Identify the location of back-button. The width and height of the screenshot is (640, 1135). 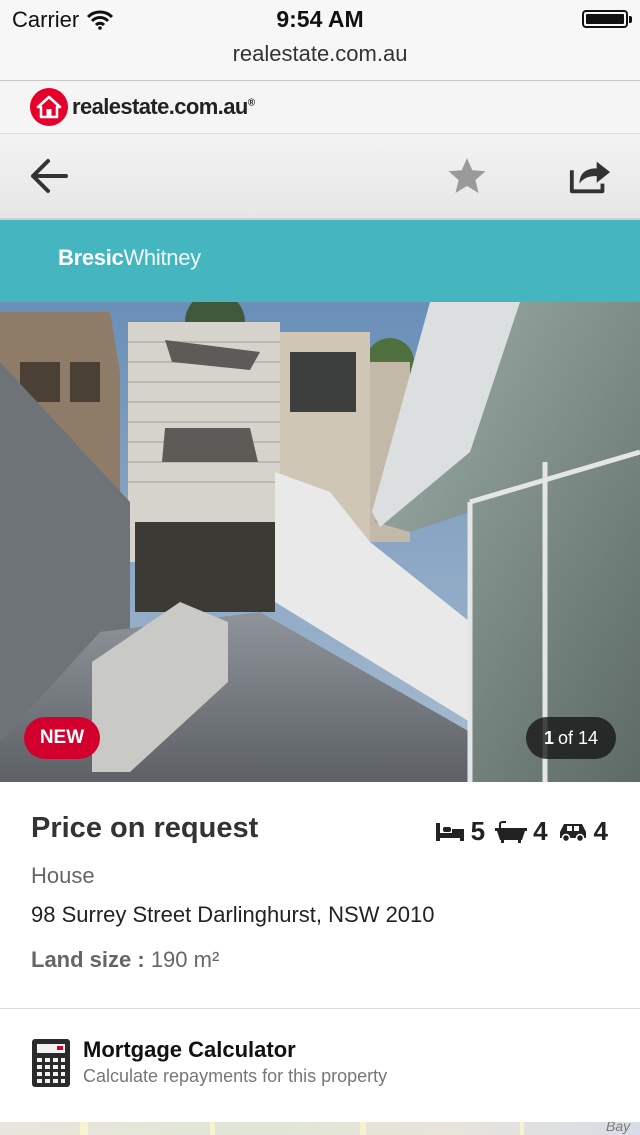
(48, 176).